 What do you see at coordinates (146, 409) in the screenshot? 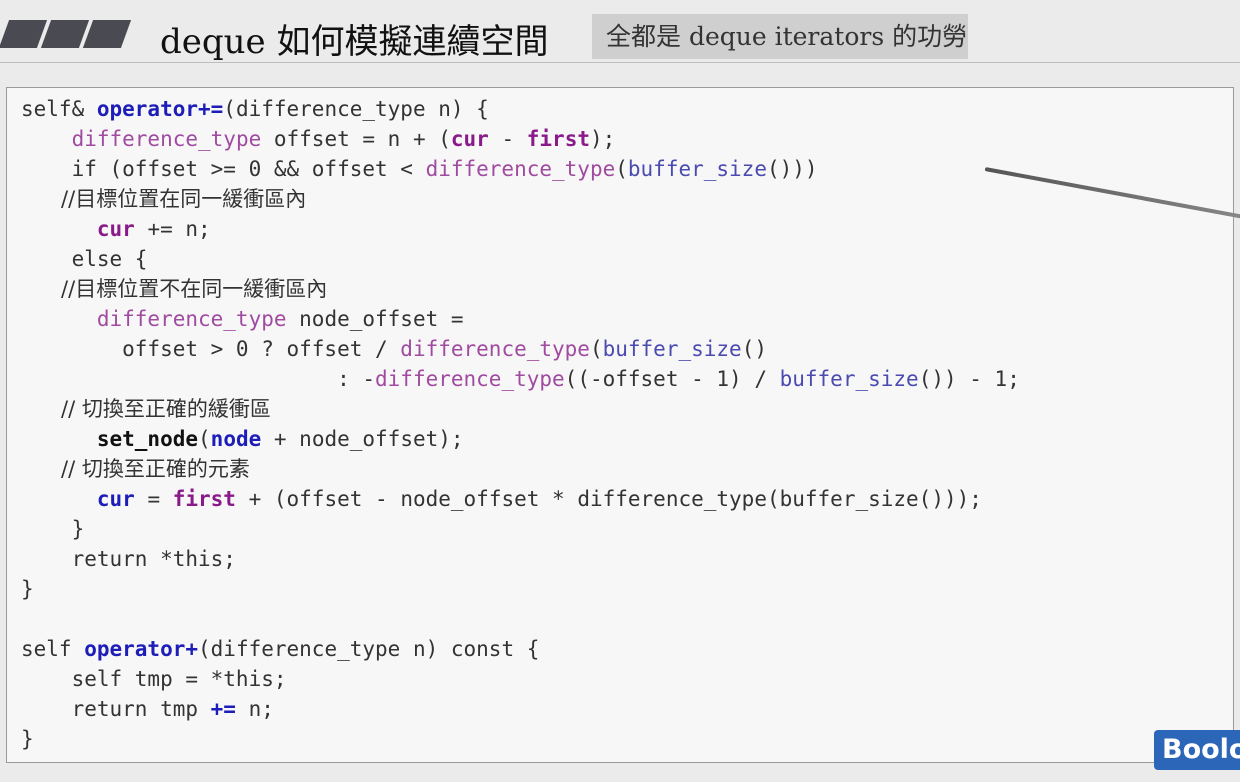
I see `code-comment: // 切換至正確的緩衝區` at bounding box center [146, 409].